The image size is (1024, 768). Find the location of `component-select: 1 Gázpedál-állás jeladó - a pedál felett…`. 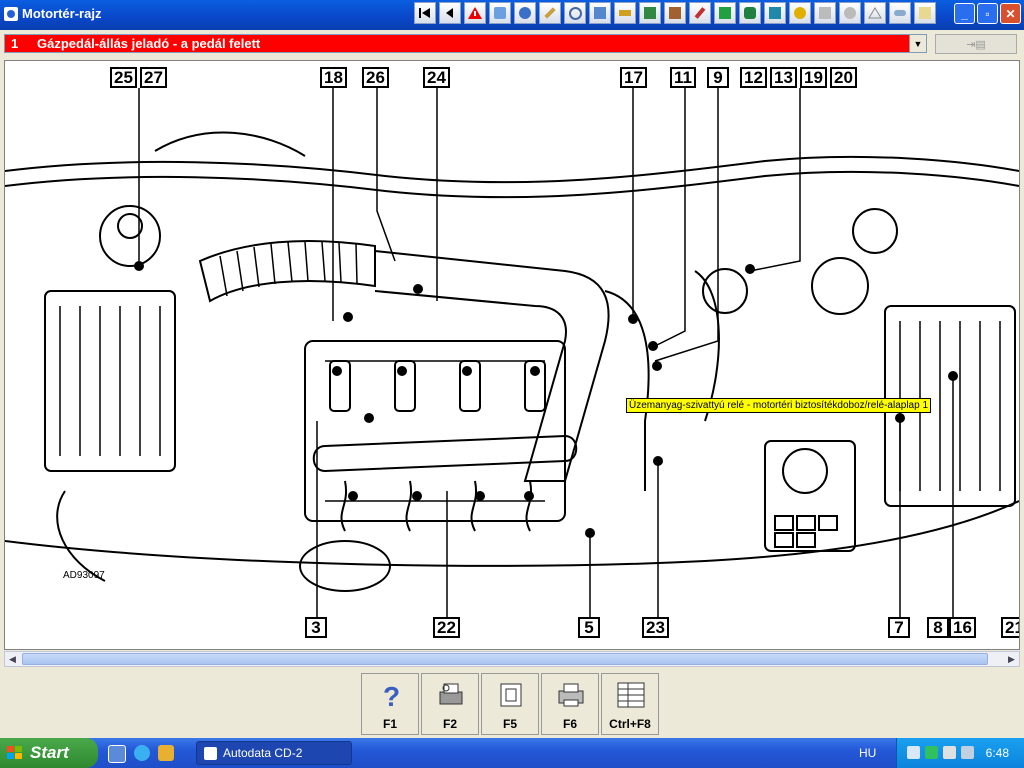

component-select: 1 Gázpedál-állás jeladó - a pedál felett… is located at coordinates (465, 43).